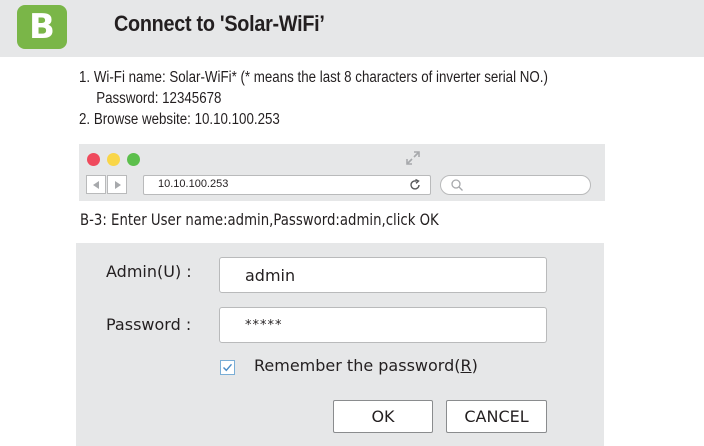 The height and width of the screenshot is (446, 704). What do you see at coordinates (117, 184) in the screenshot?
I see `forward-arrow-icon` at bounding box center [117, 184].